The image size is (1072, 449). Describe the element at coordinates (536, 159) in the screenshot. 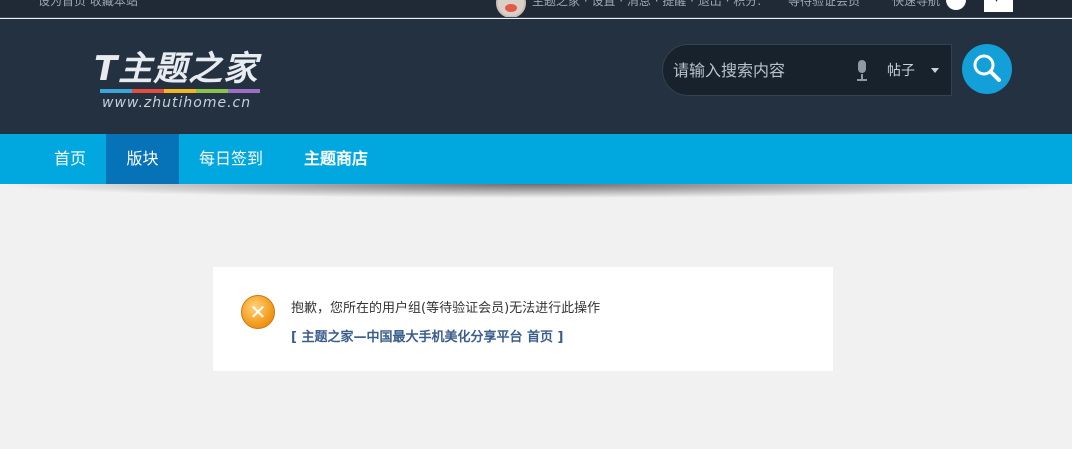

I see `main-nav: 首页 版块 每日签到 主题商店` at that location.